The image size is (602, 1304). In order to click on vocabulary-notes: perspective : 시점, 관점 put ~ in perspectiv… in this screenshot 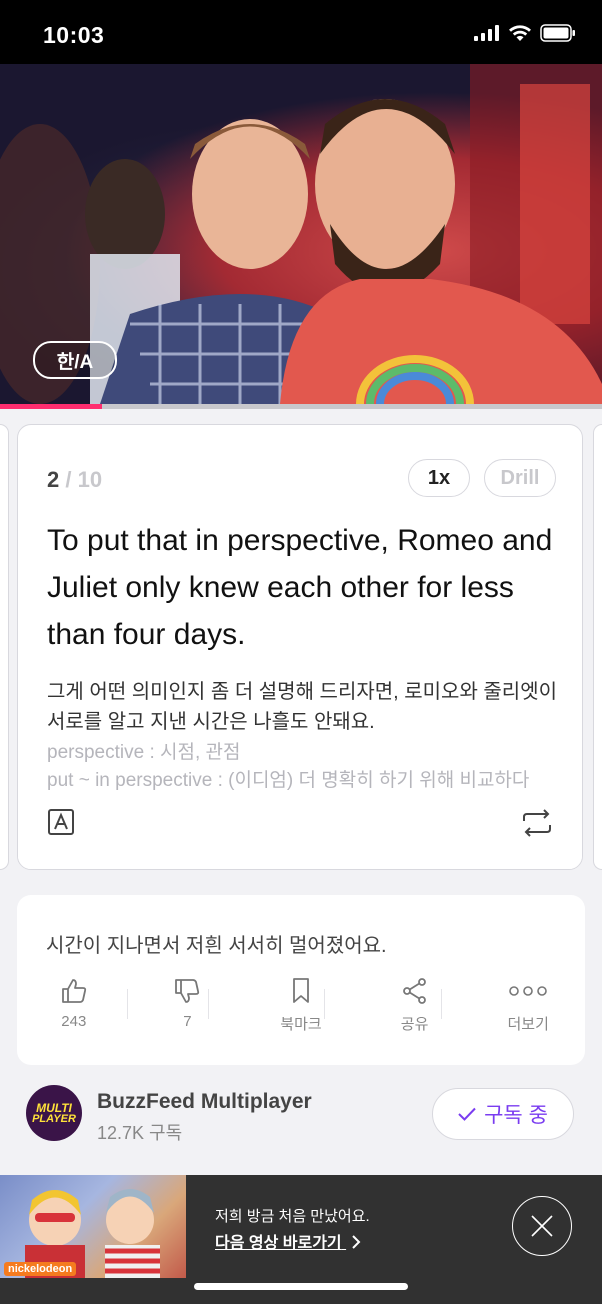, I will do `click(302, 767)`.